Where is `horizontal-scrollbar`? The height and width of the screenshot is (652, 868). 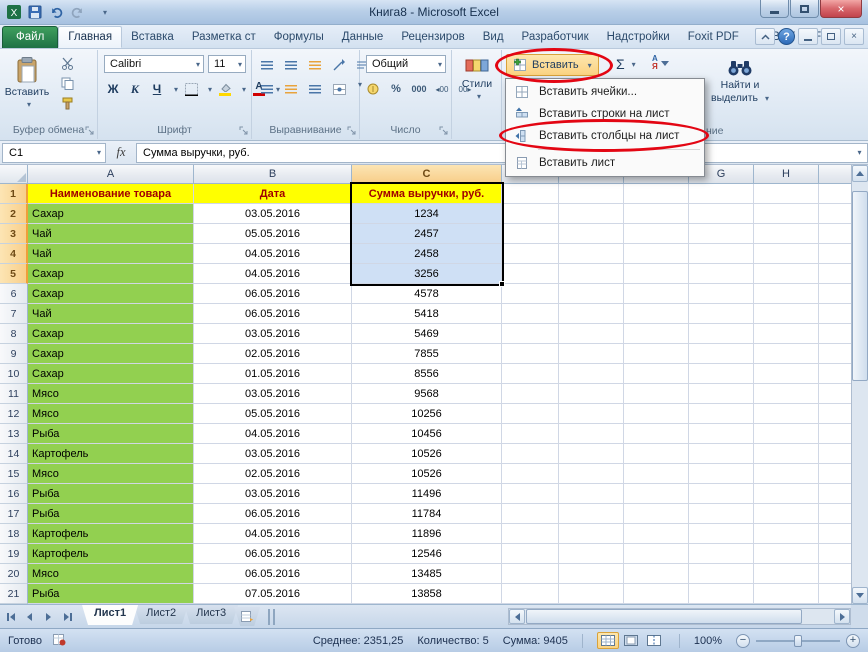 horizontal-scrollbar is located at coordinates (679, 616).